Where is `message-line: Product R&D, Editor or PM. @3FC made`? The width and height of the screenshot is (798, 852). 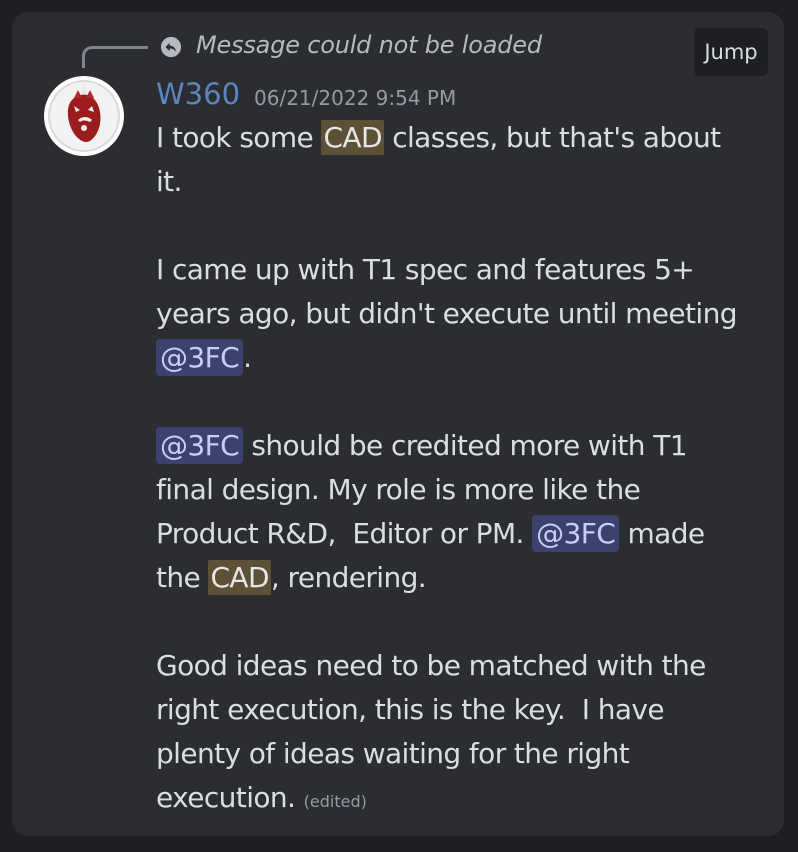
message-line: Product R&D, Editor or PM. @3FC made is located at coordinates (456, 534).